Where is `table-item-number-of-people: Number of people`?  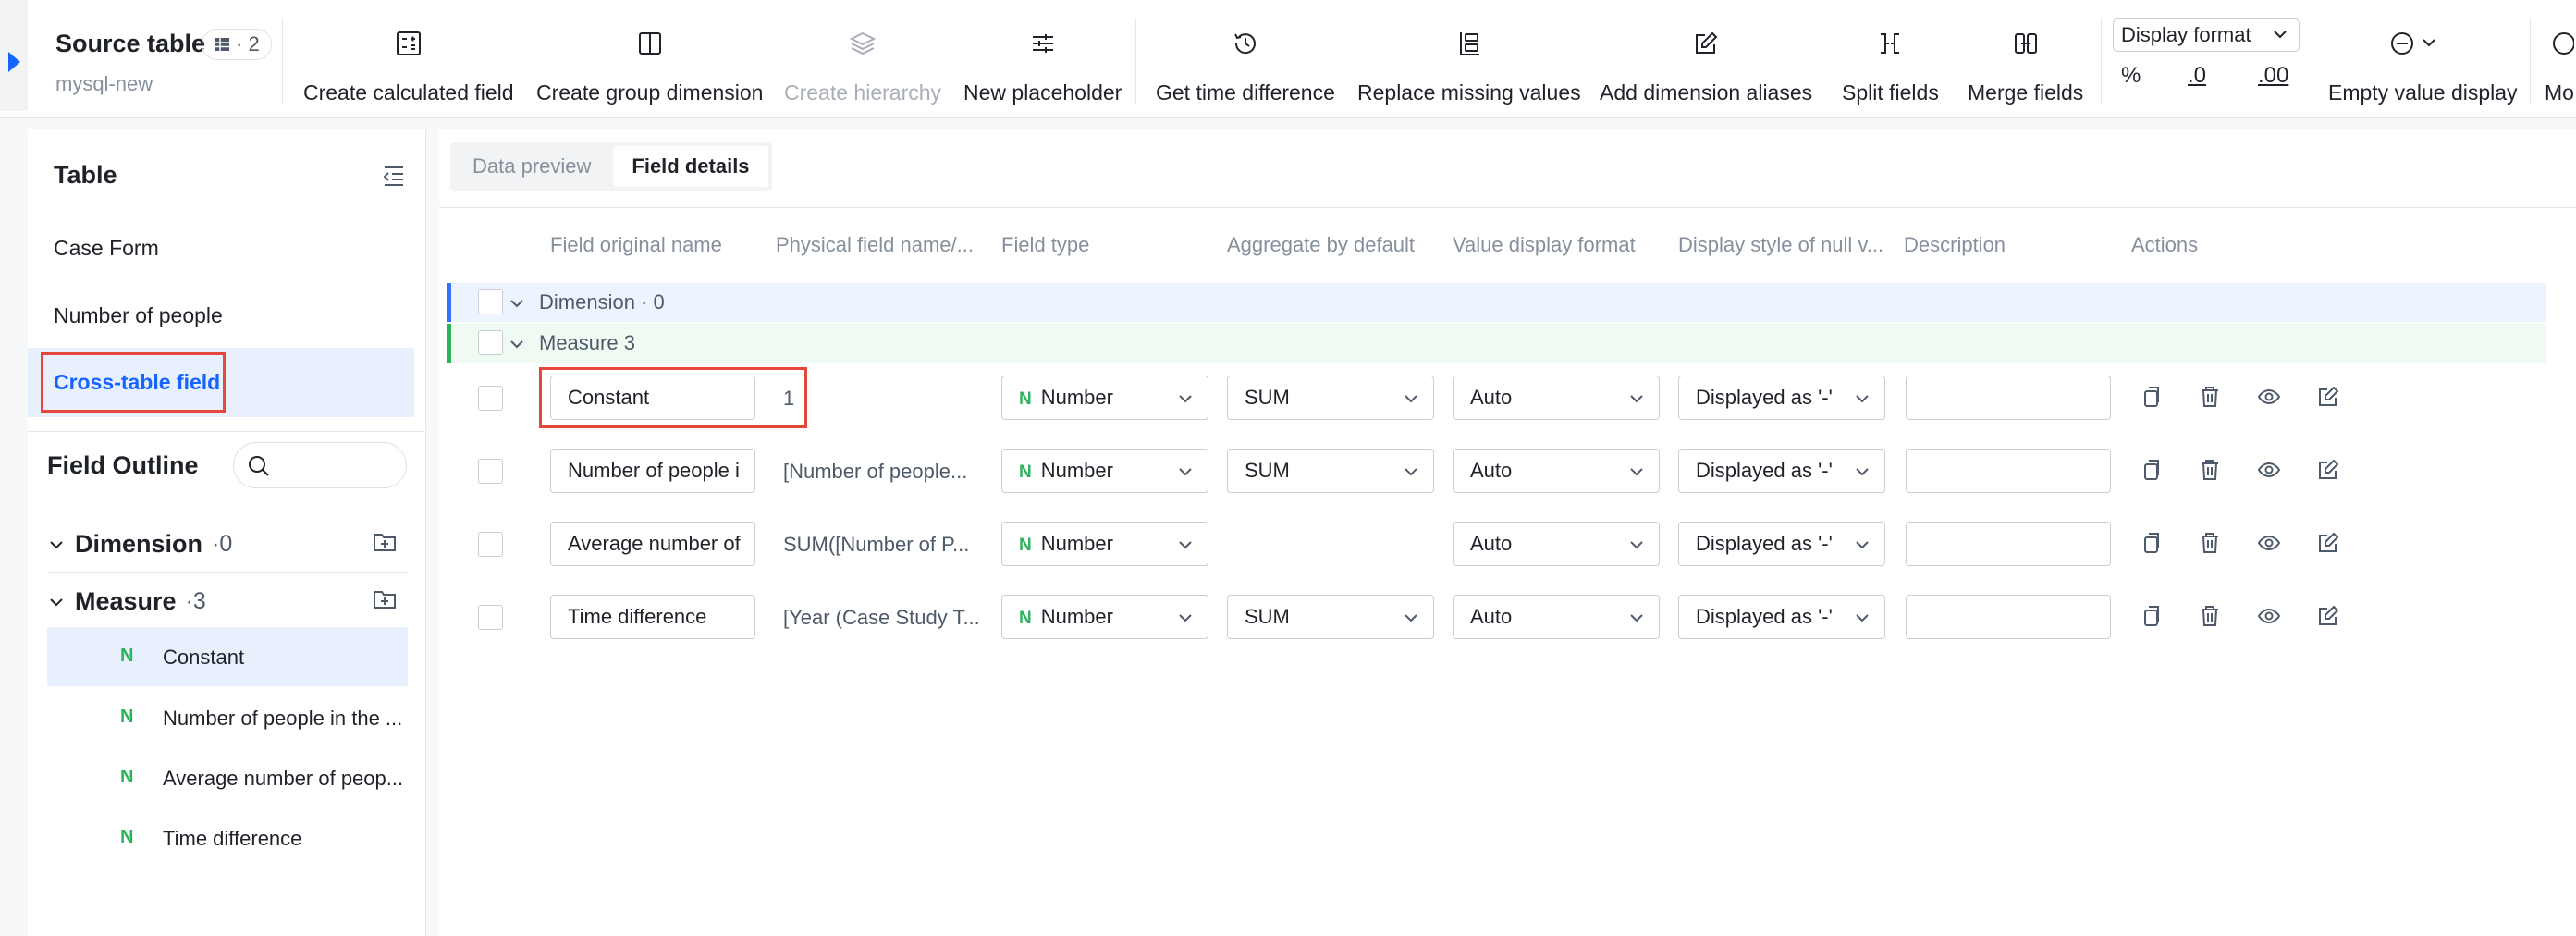
table-item-number-of-people: Number of people is located at coordinates (138, 315).